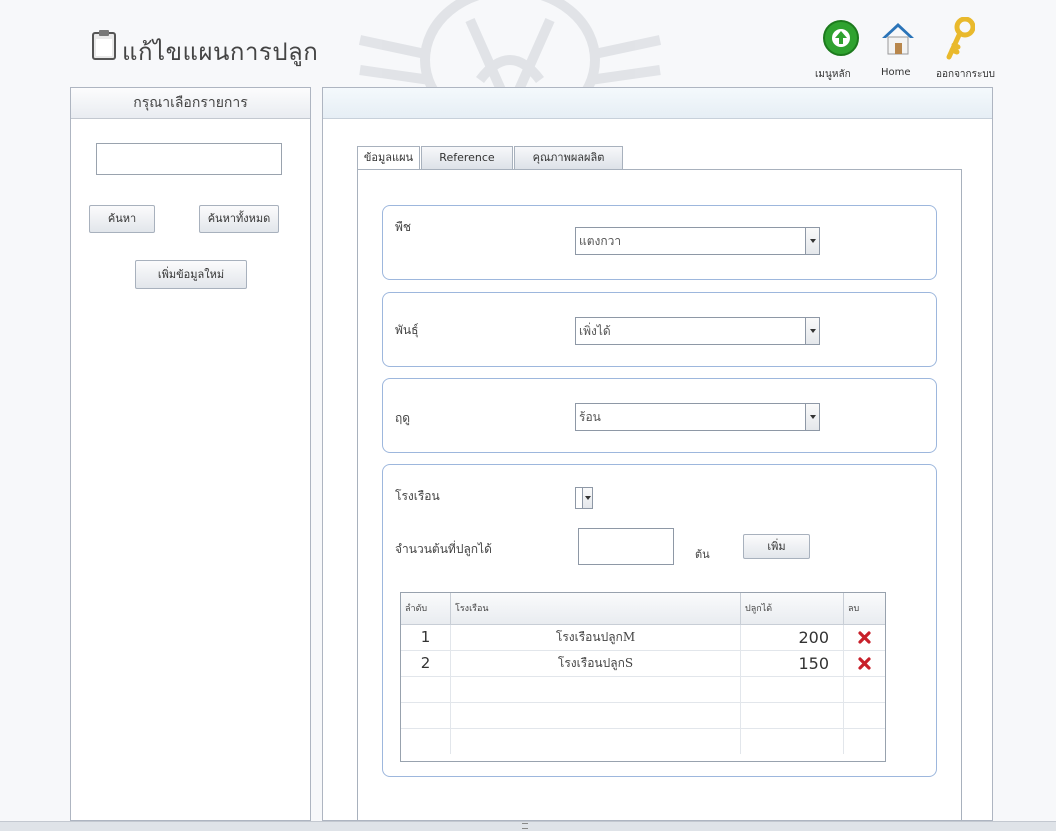 The image size is (1056, 831). I want to click on season-select-value: ร้อน, so click(590, 417).